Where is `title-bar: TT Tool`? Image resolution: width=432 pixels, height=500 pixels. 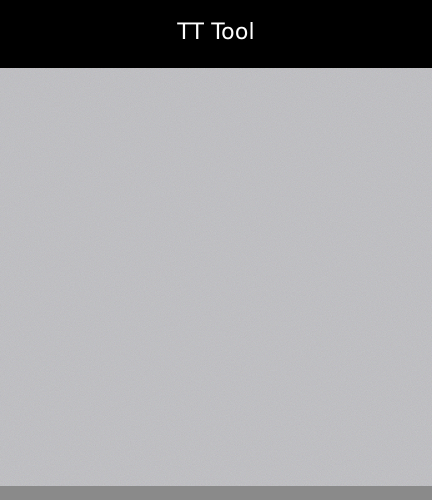
title-bar: TT Tool is located at coordinates (216, 34).